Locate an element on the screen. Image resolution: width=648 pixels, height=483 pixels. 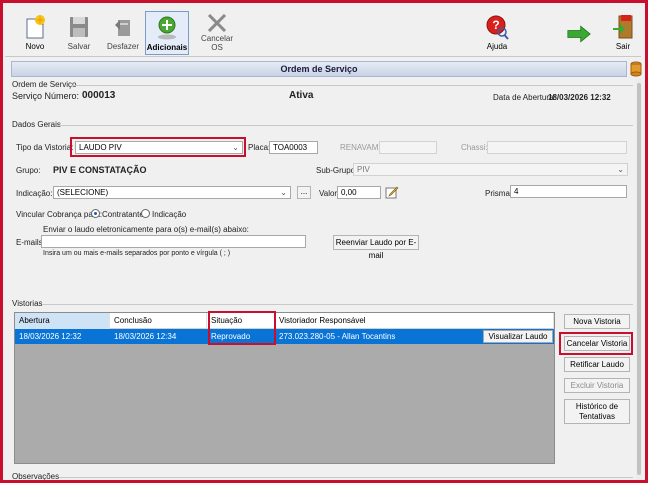
subgrupo-select: PIV ⌄ is located at coordinates (490, 169).